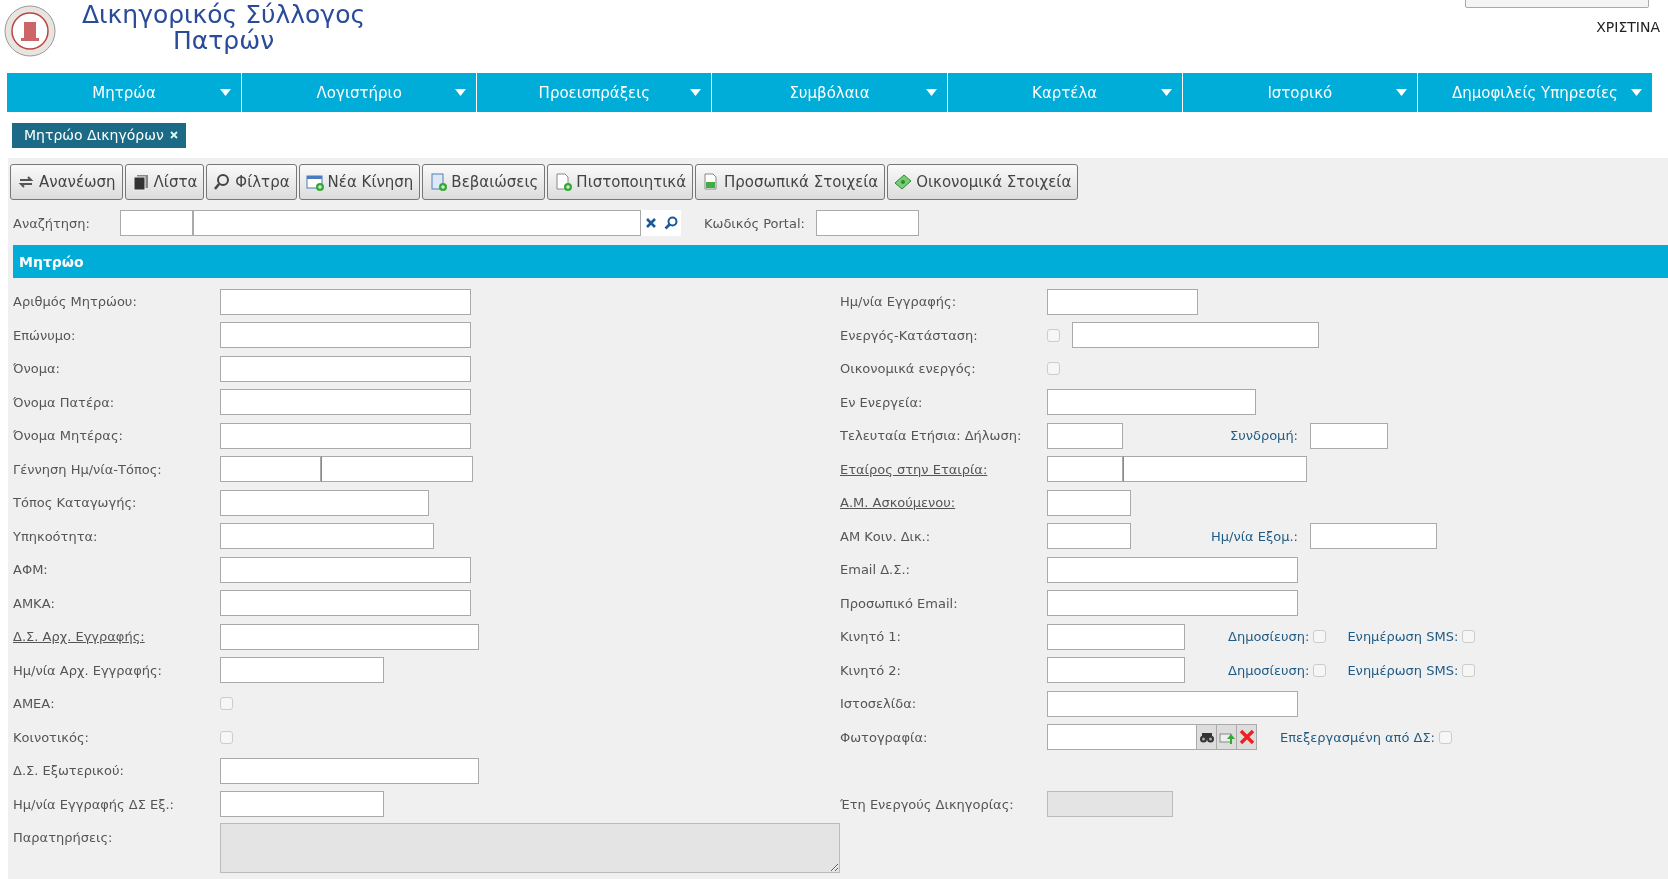 This screenshot has height=879, width=1668. Describe the element at coordinates (36, 369) in the screenshot. I see `field-label: Όνομα:` at that location.